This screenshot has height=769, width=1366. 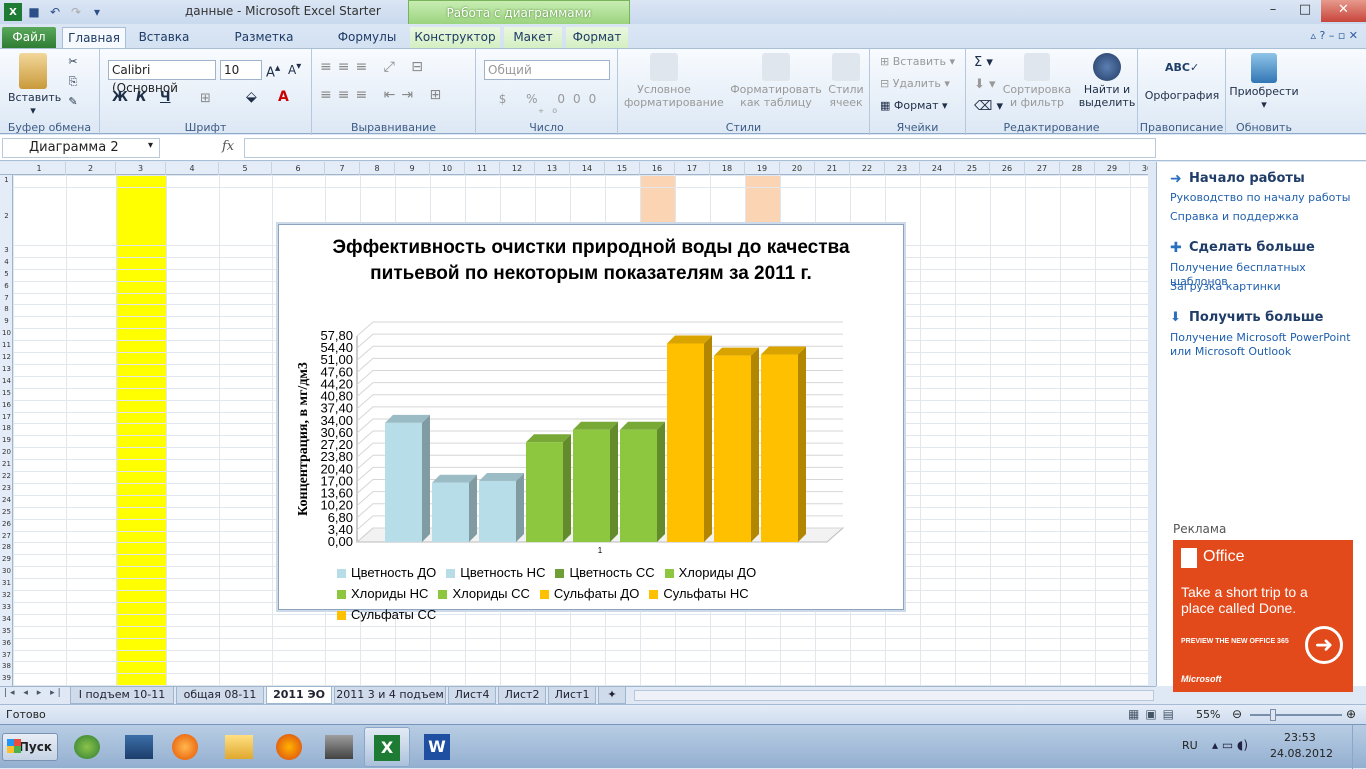 What do you see at coordinates (551, 106) in the screenshot?
I see `number-format-icons: $ % 000 ⁺⁰` at bounding box center [551, 106].